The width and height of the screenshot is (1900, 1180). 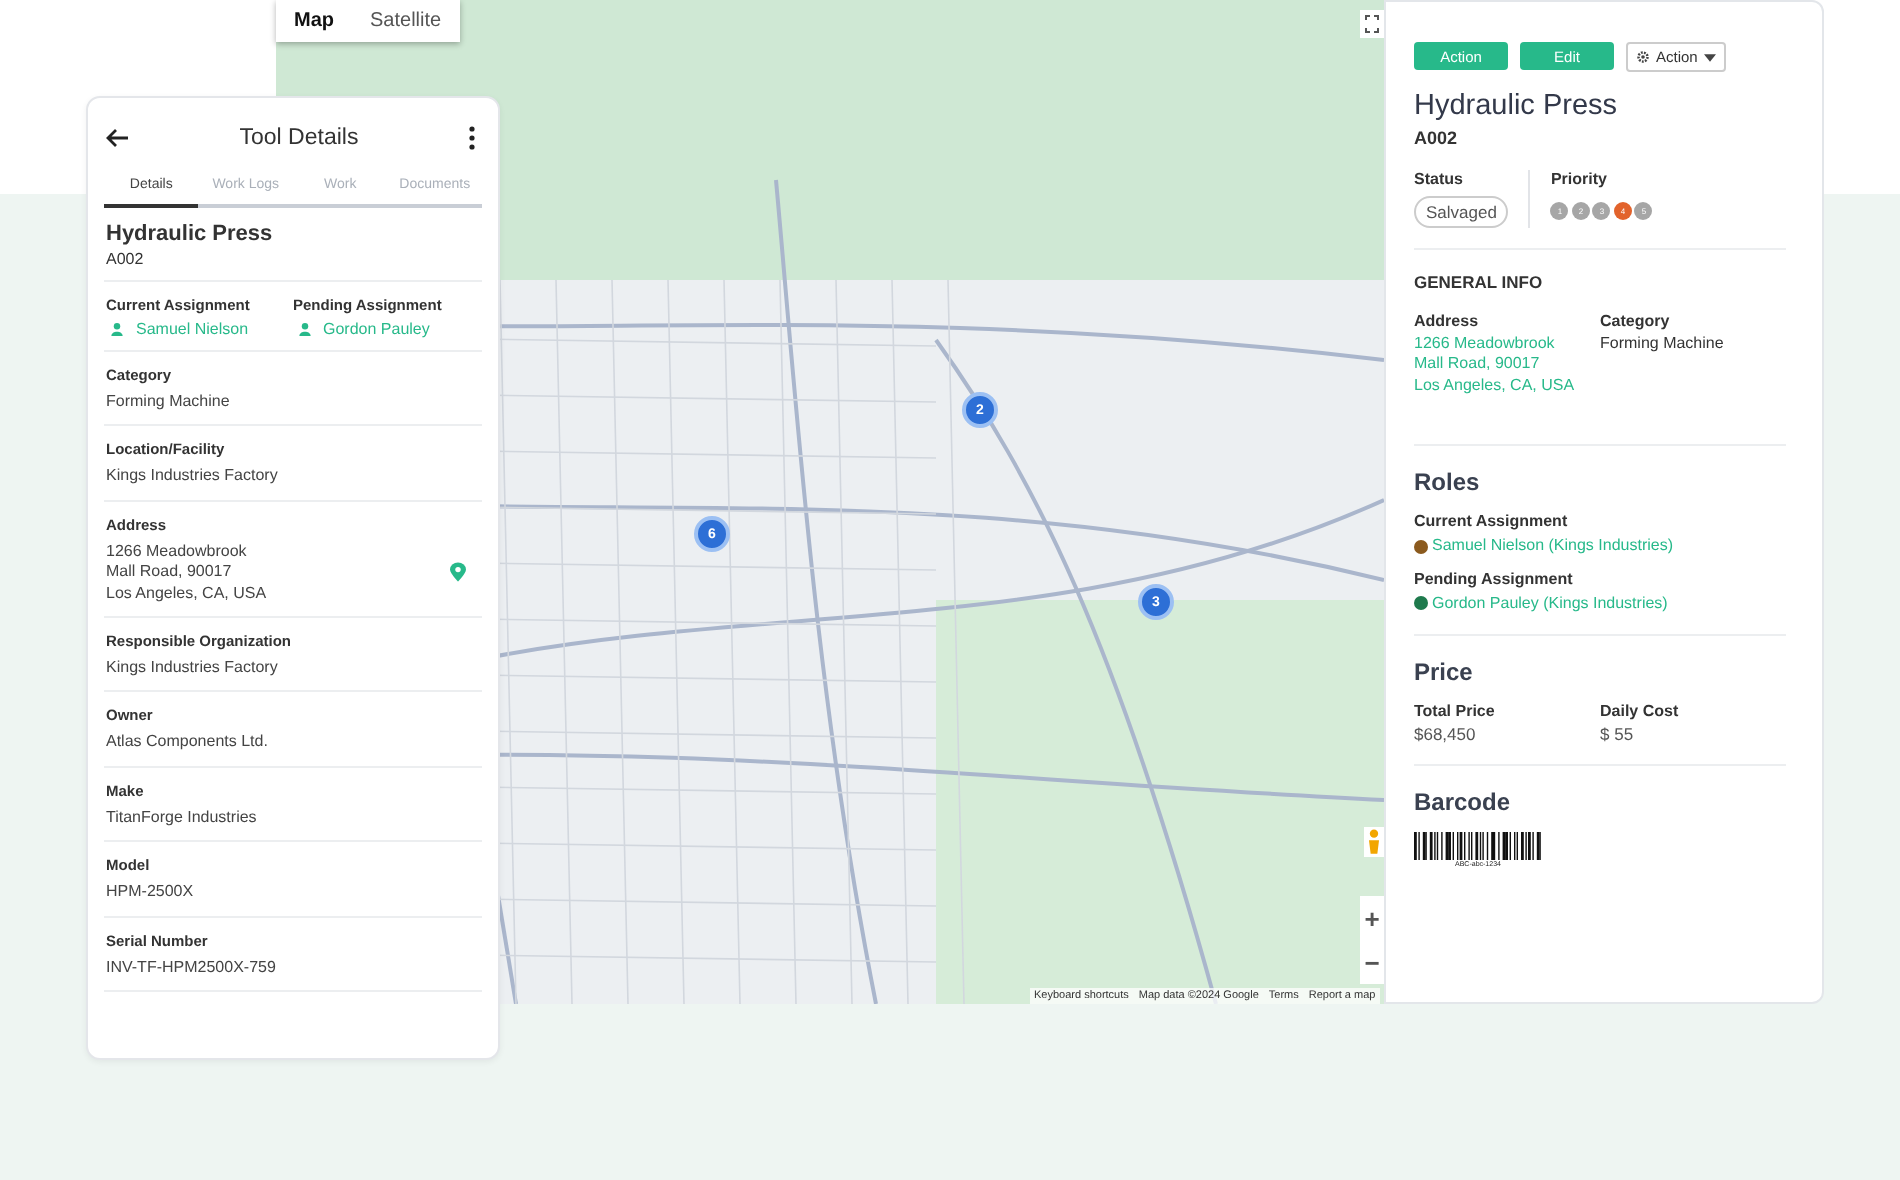 I want to click on field-value: INV-TF-HPM2500X-759, so click(x=191, y=967).